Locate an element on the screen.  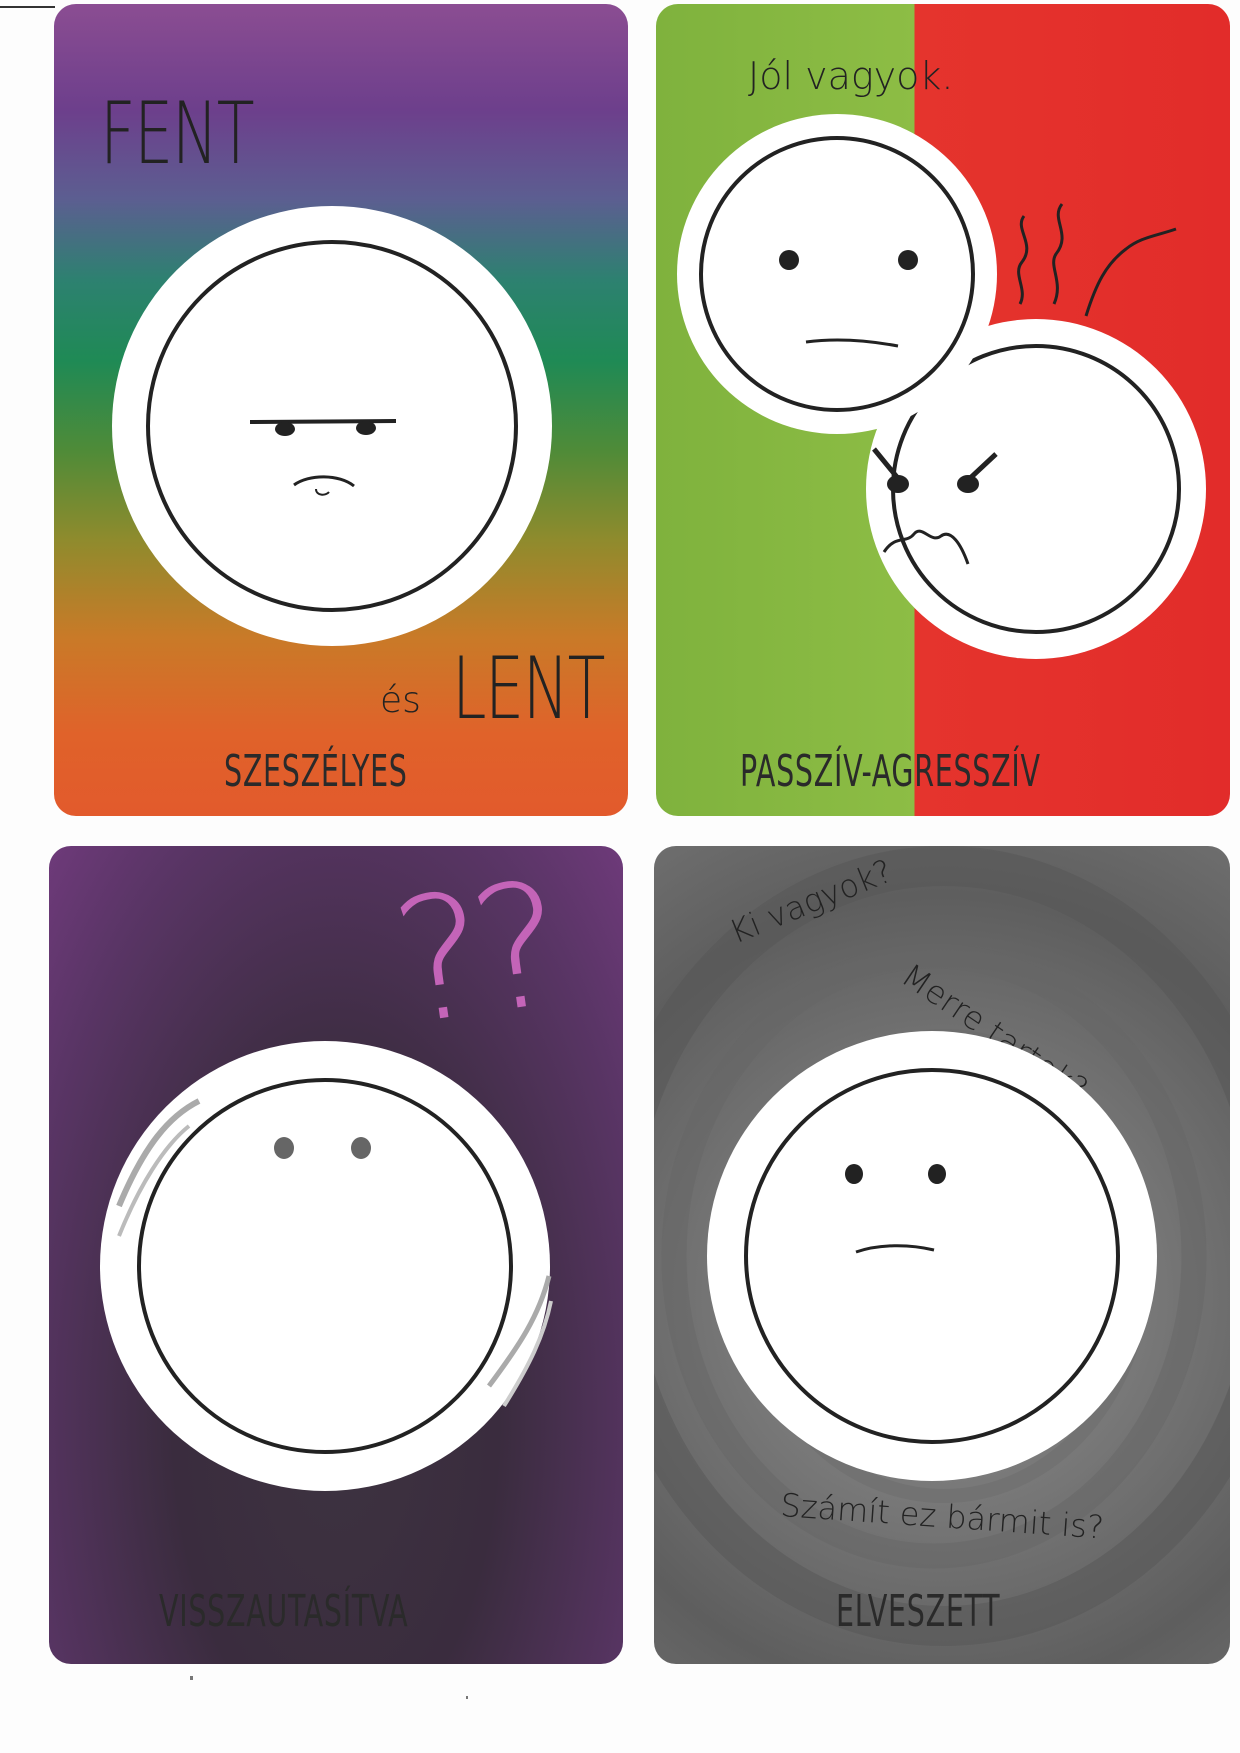
card-mid-big-text: LENT is located at coordinates (528, 689).